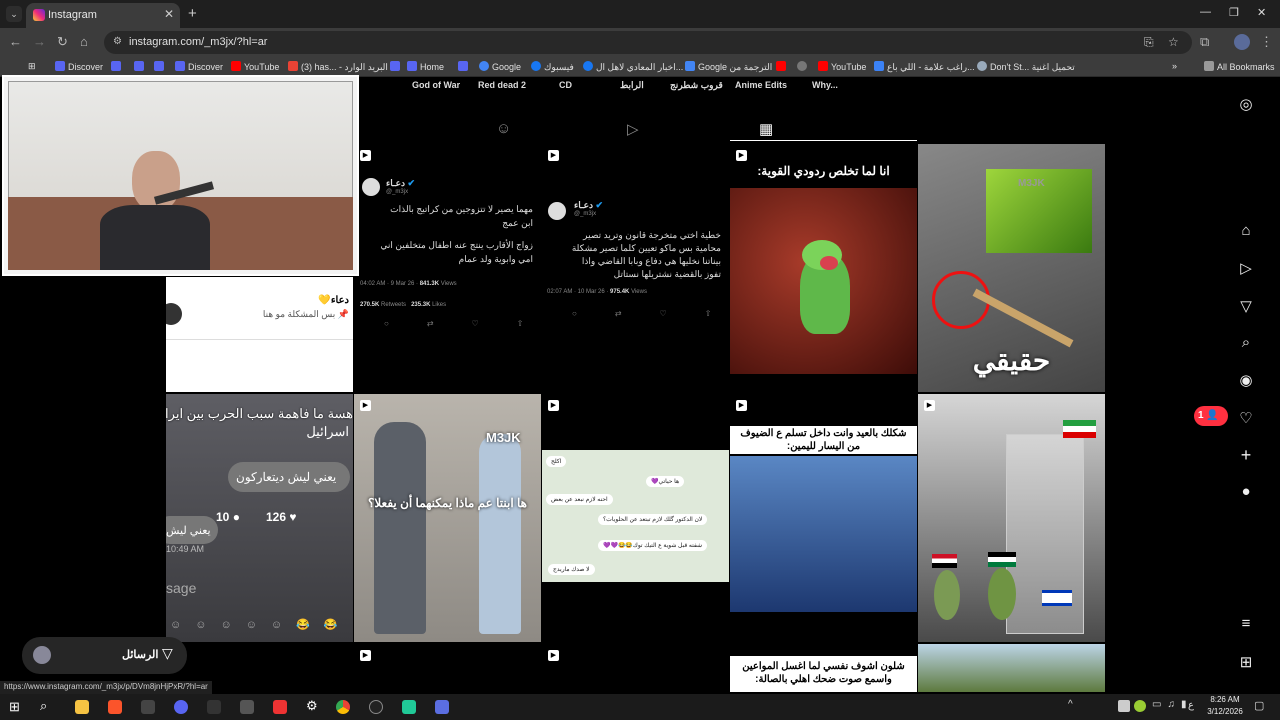 This screenshot has height=720, width=1280. What do you see at coordinates (500, 66) in the screenshot?
I see `bookmark-google: Google` at bounding box center [500, 66].